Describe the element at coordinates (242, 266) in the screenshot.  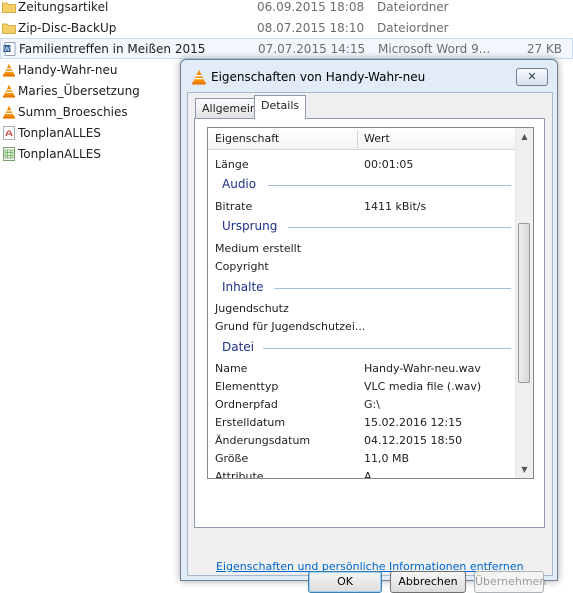
I see `prop-label: Copyright` at that location.